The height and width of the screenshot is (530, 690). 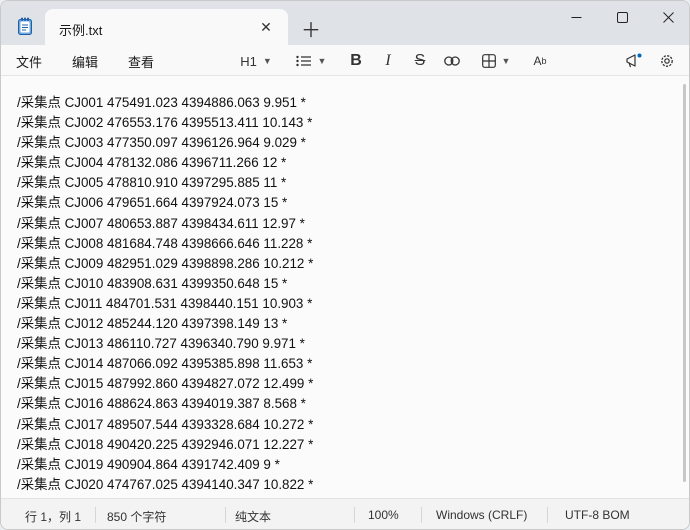 I want to click on character-count: 850 个字符, so click(x=137, y=517).